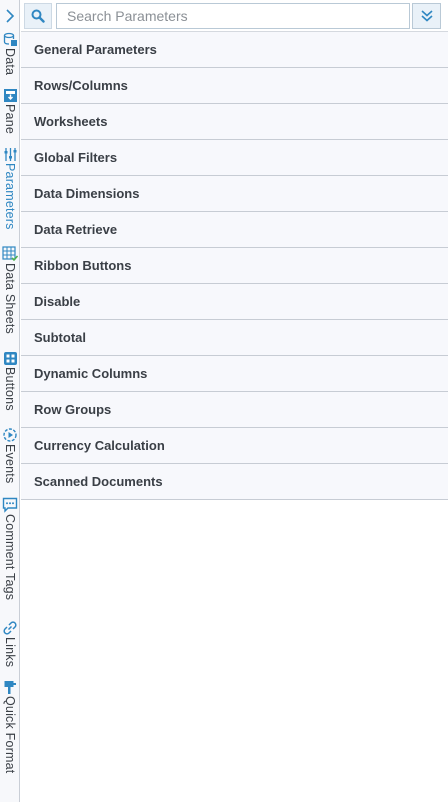 The width and height of the screenshot is (448, 802). I want to click on links-icon, so click(10, 628).